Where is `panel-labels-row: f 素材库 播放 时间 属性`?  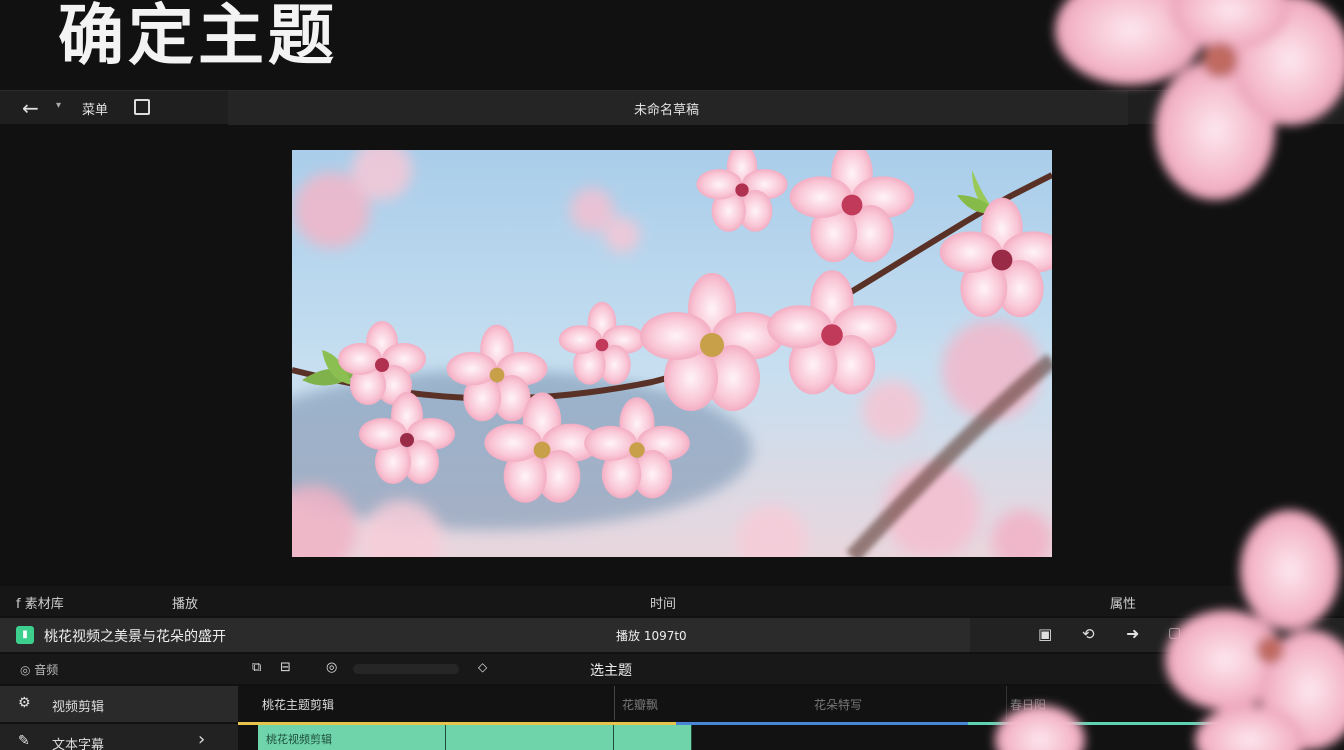 panel-labels-row: f 素材库 播放 时间 属性 is located at coordinates (672, 601).